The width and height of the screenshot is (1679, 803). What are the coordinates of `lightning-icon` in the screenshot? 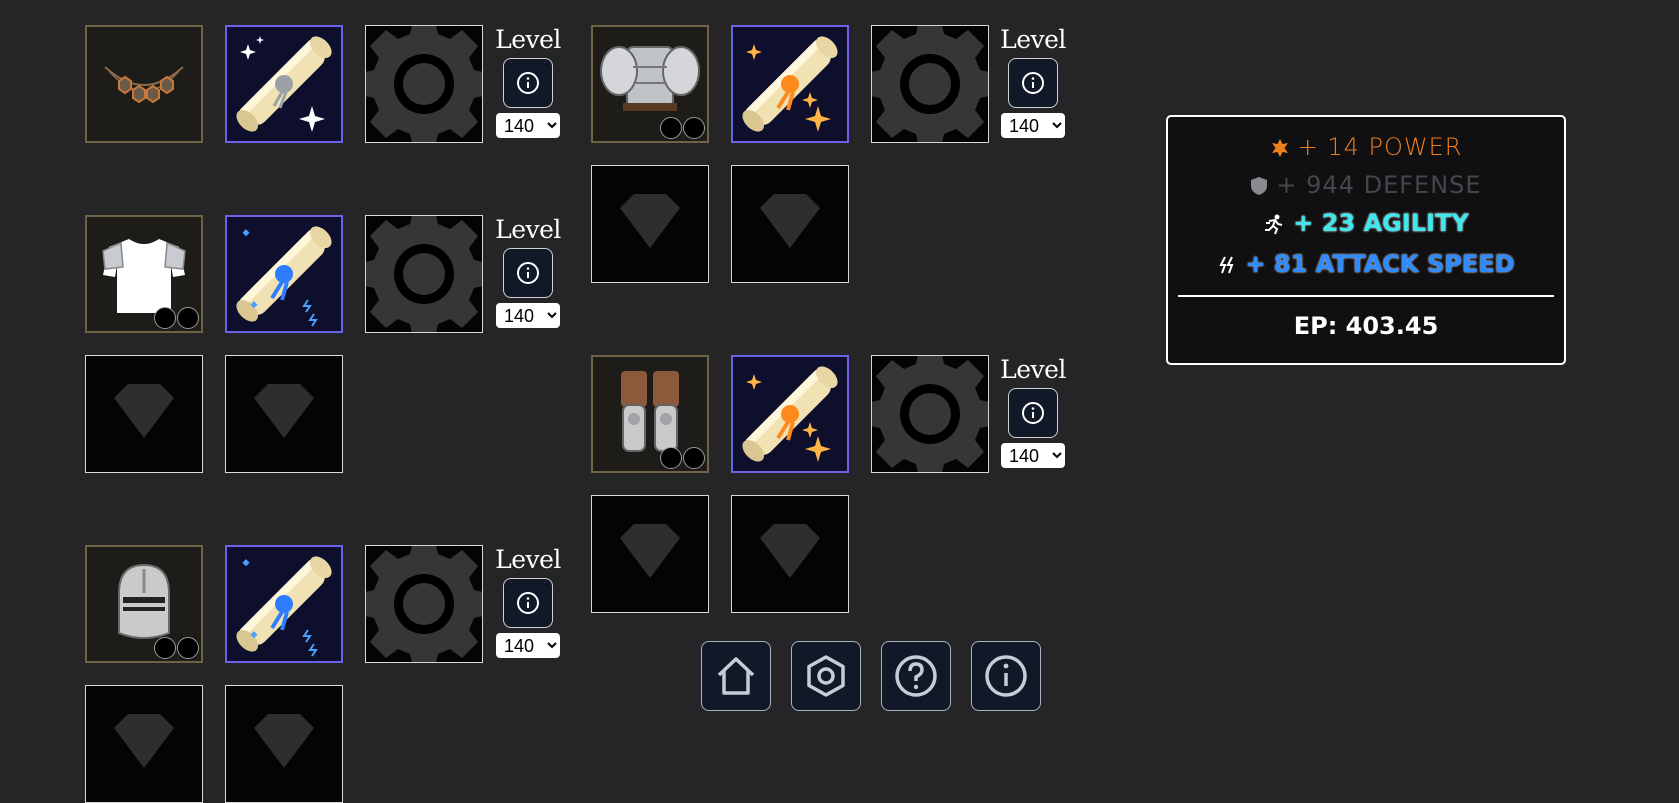 It's located at (1226, 265).